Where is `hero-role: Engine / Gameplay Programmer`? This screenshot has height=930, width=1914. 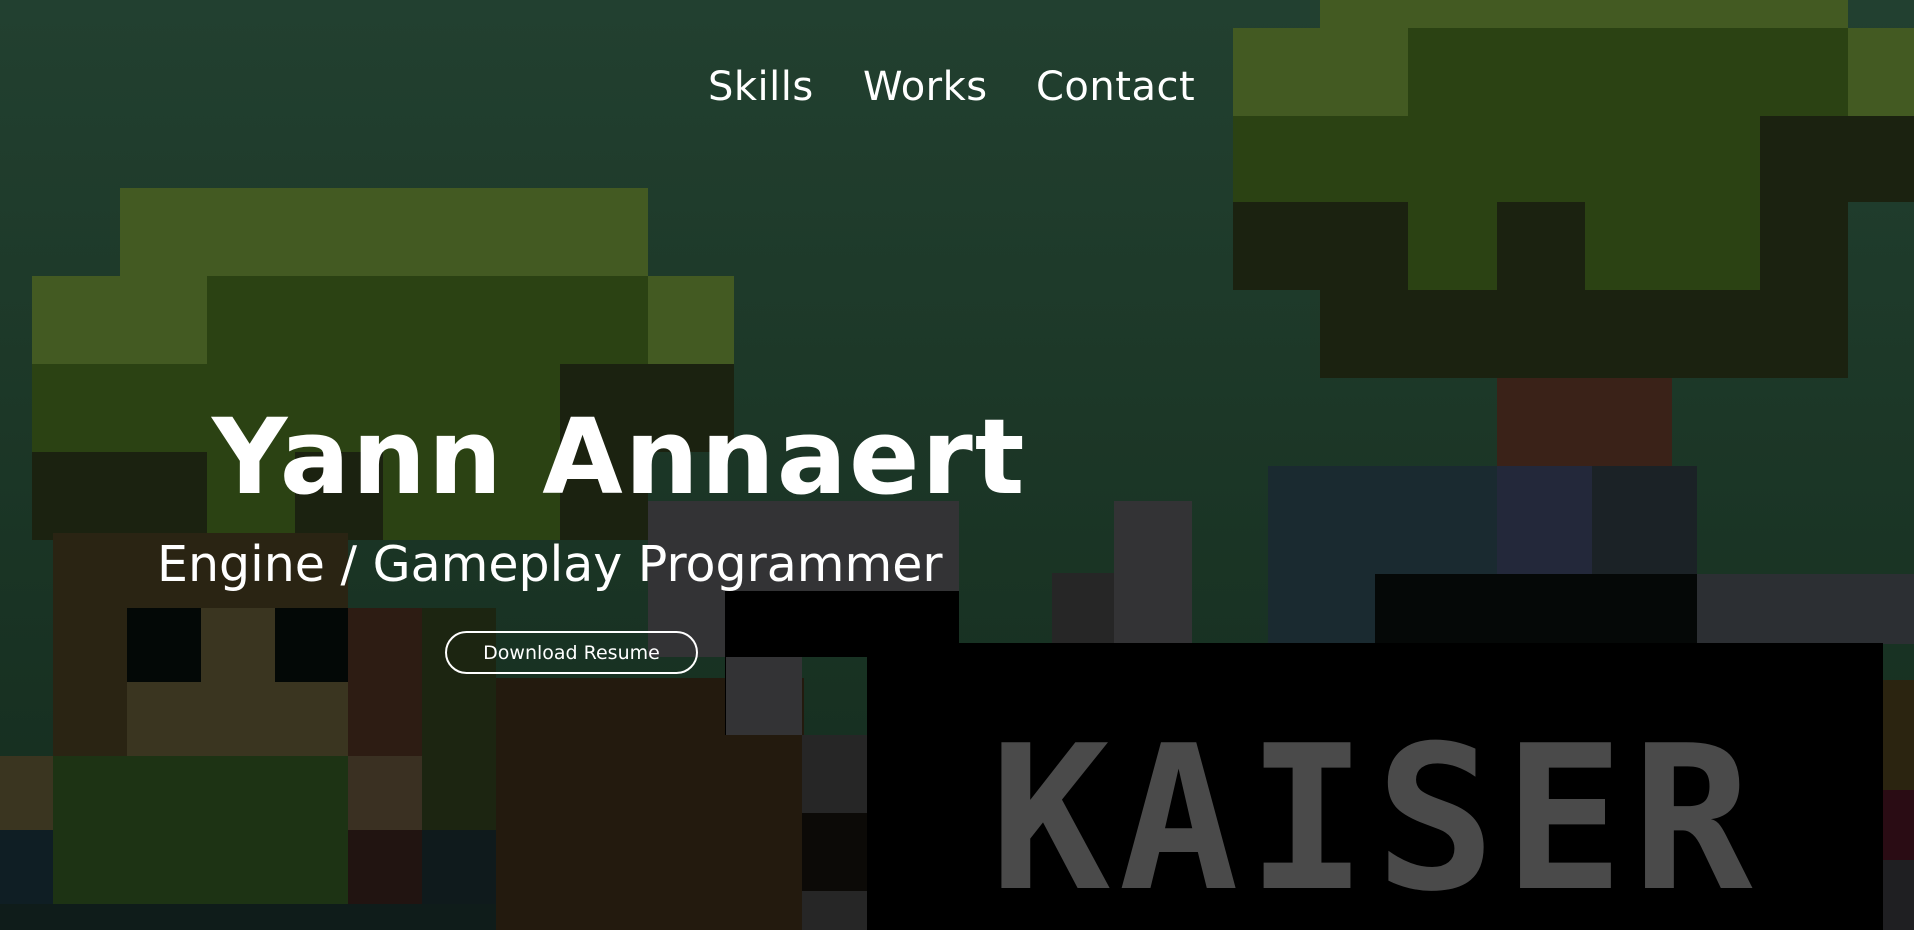
hero-role: Engine / Gameplay Programmer is located at coordinates (550, 564).